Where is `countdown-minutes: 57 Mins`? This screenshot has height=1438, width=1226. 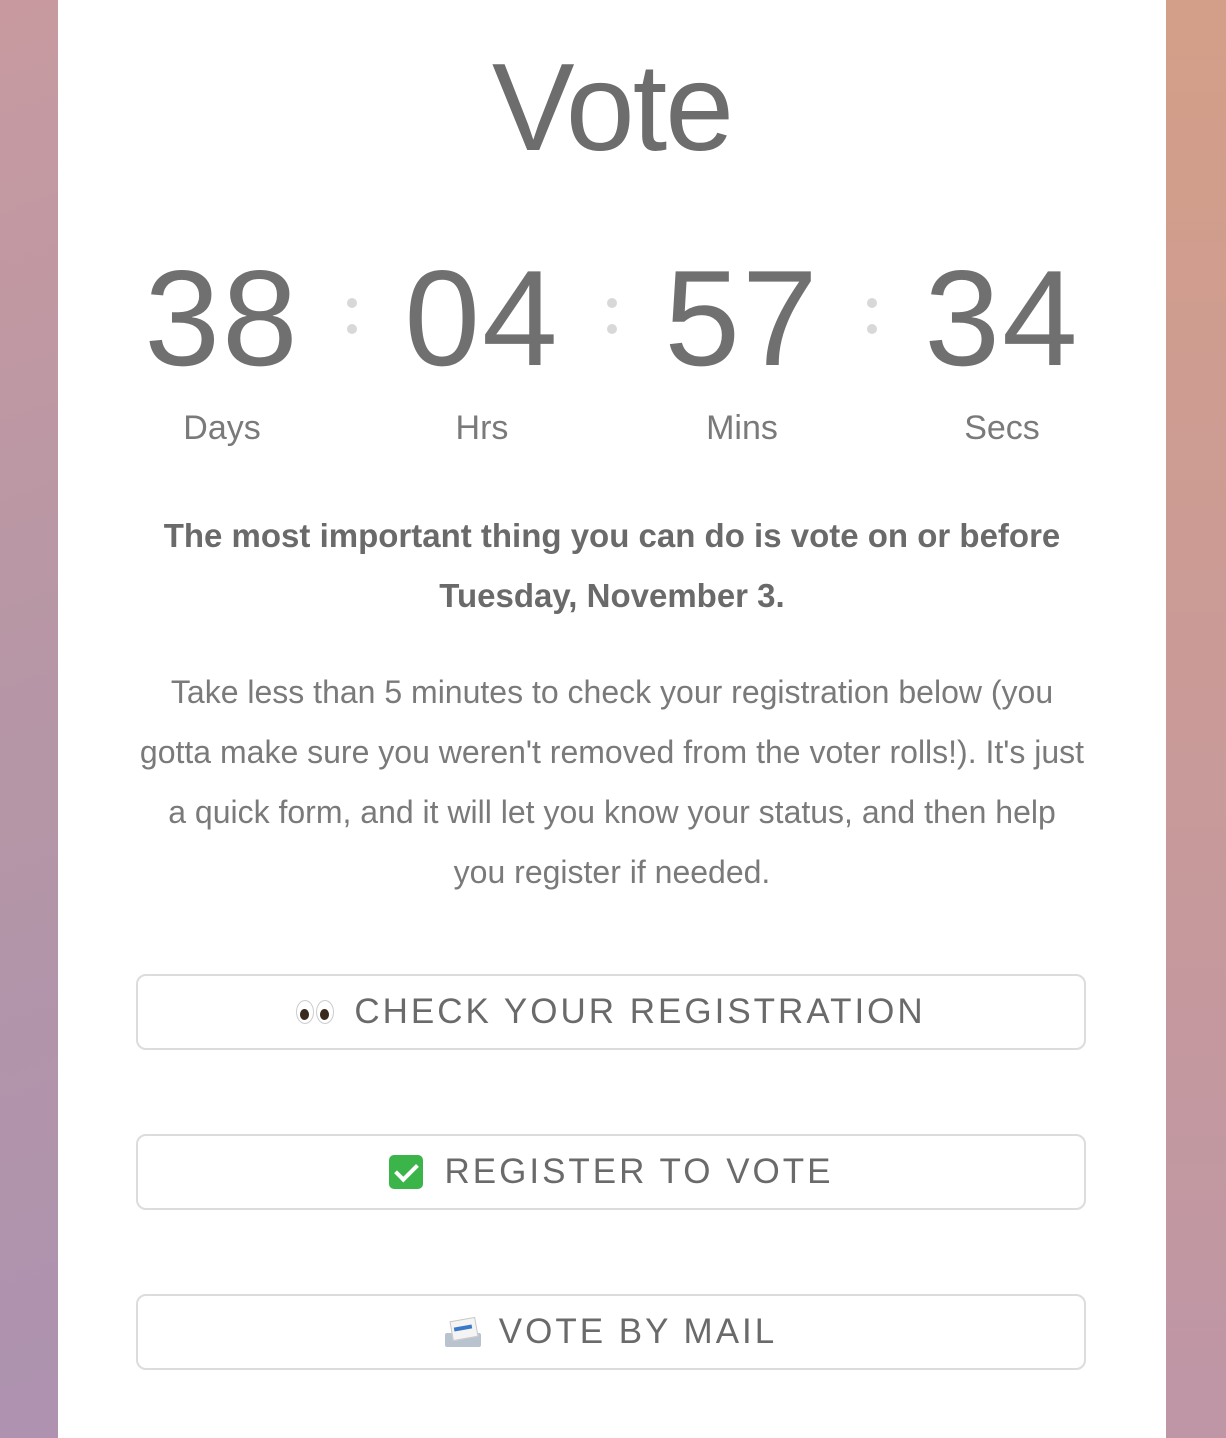 countdown-minutes: 57 Mins is located at coordinates (742, 348).